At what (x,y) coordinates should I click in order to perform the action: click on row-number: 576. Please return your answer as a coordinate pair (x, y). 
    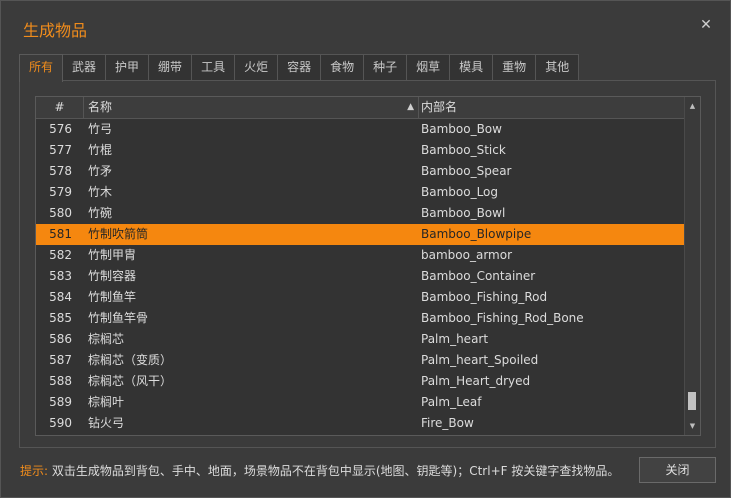
    Looking at the image, I should click on (60, 129).